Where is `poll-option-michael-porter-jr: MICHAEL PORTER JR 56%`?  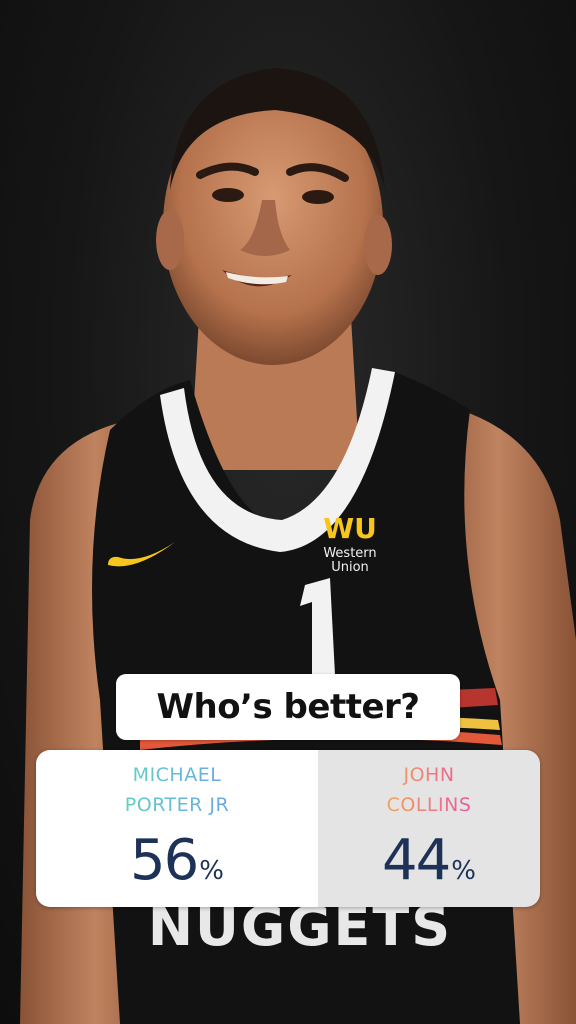
poll-option-michael-porter-jr: MICHAEL PORTER JR 56% is located at coordinates (177, 828).